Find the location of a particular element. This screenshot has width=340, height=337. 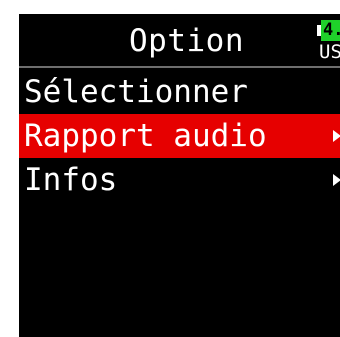

battery-level: 4.9 is located at coordinates (330, 30).